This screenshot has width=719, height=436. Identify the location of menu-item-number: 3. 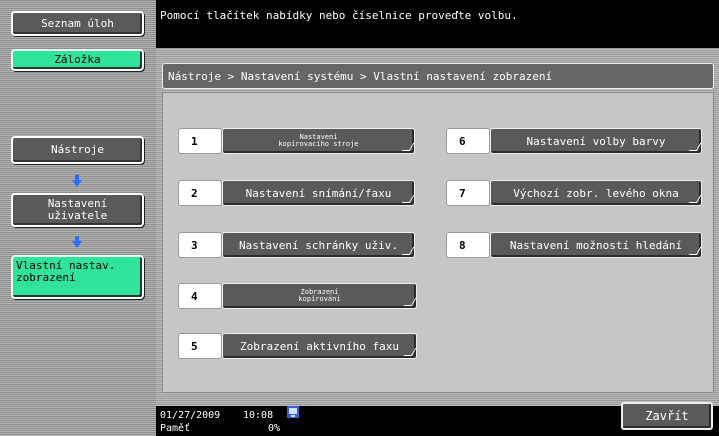
(200, 245).